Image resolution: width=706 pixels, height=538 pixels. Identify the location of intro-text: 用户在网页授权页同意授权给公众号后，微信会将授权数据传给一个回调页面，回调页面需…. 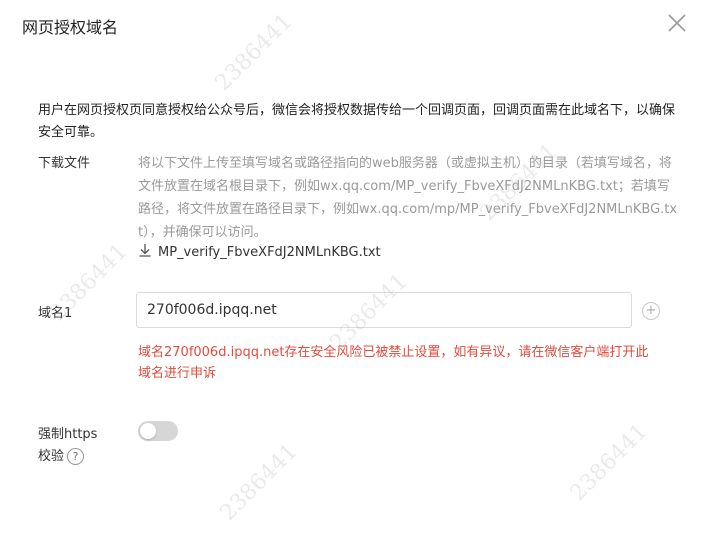
(357, 121).